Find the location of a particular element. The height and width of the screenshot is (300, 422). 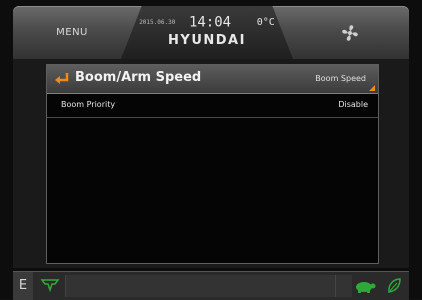

eco-leaf-icon is located at coordinates (394, 285).